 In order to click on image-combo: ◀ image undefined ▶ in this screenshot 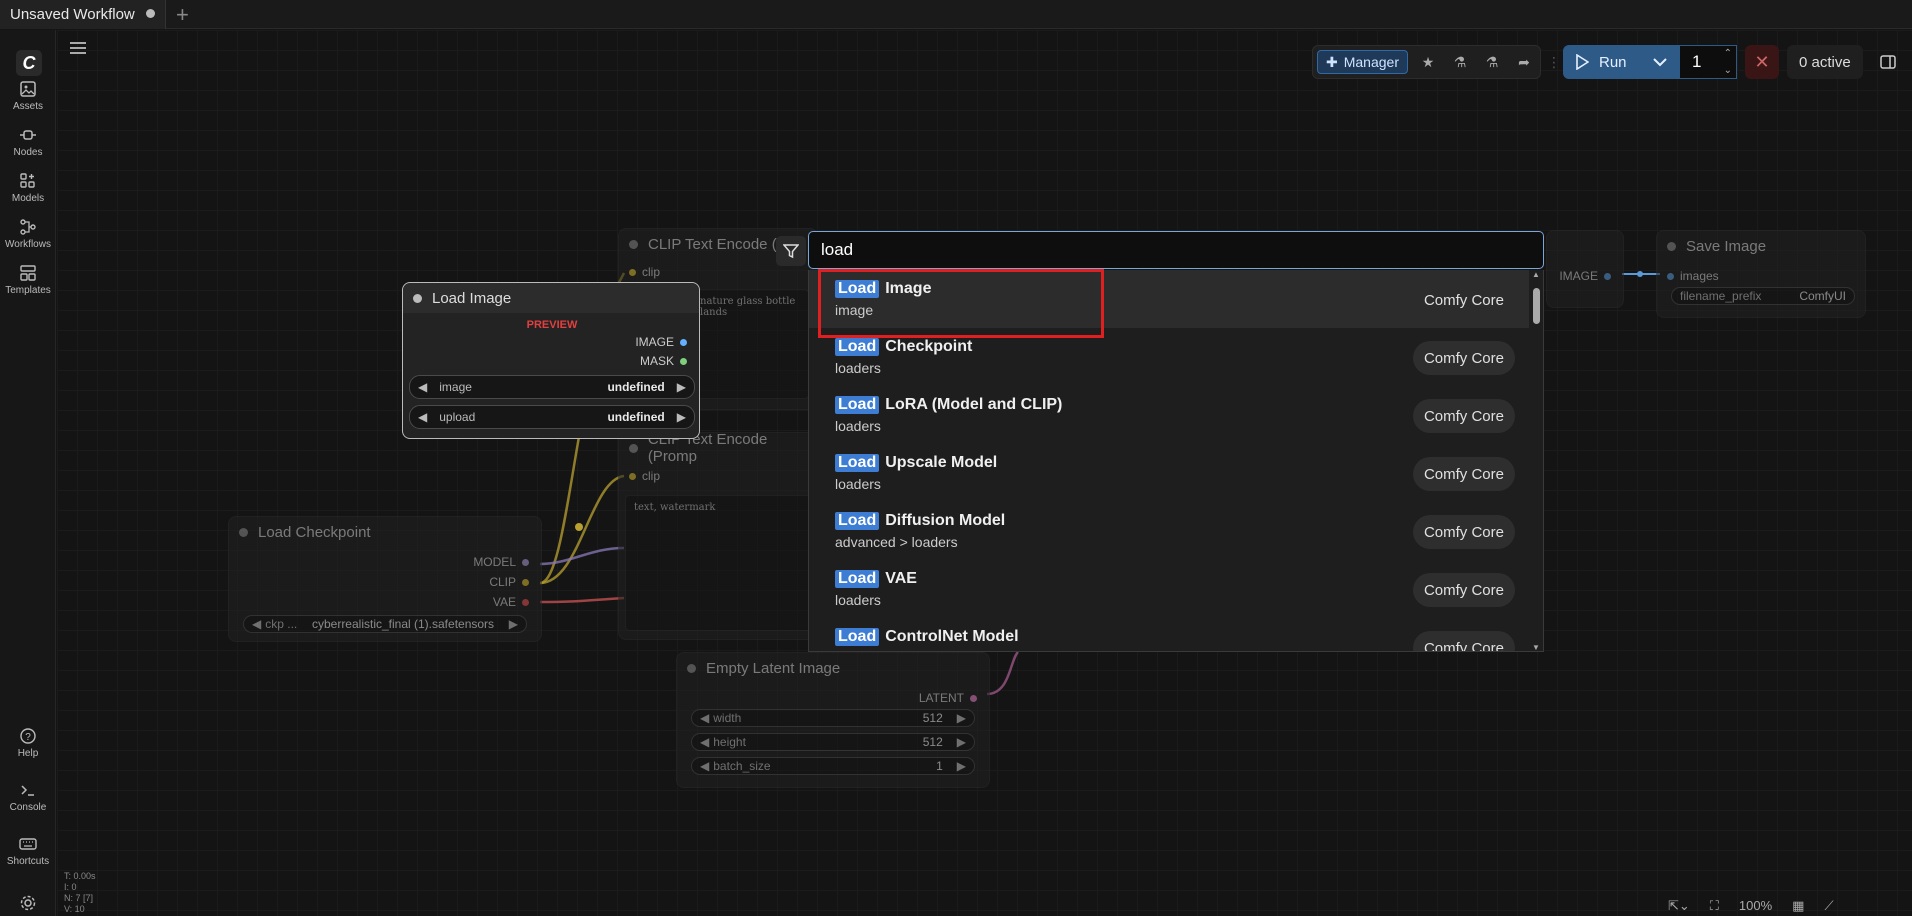, I will do `click(552, 387)`.